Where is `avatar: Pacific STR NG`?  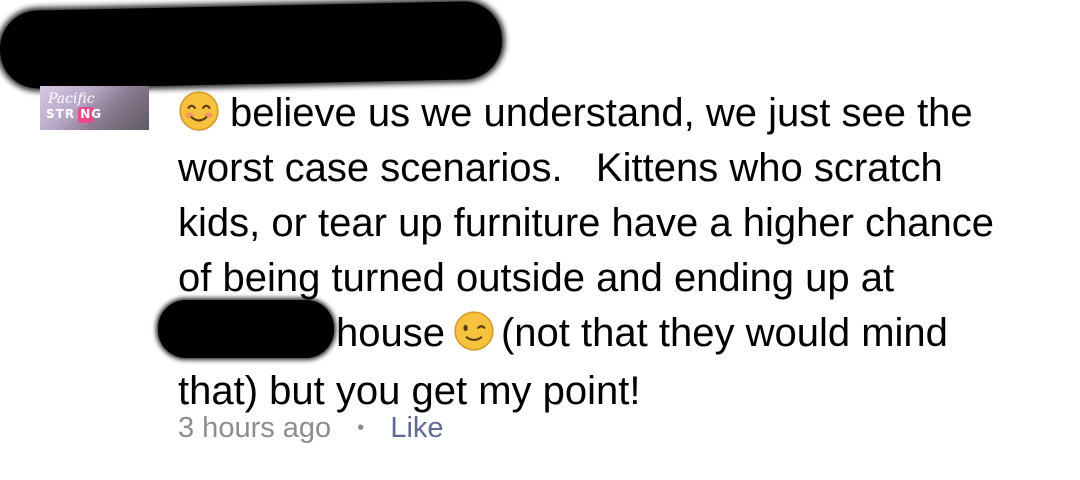 avatar: Pacific STR NG is located at coordinates (94, 108).